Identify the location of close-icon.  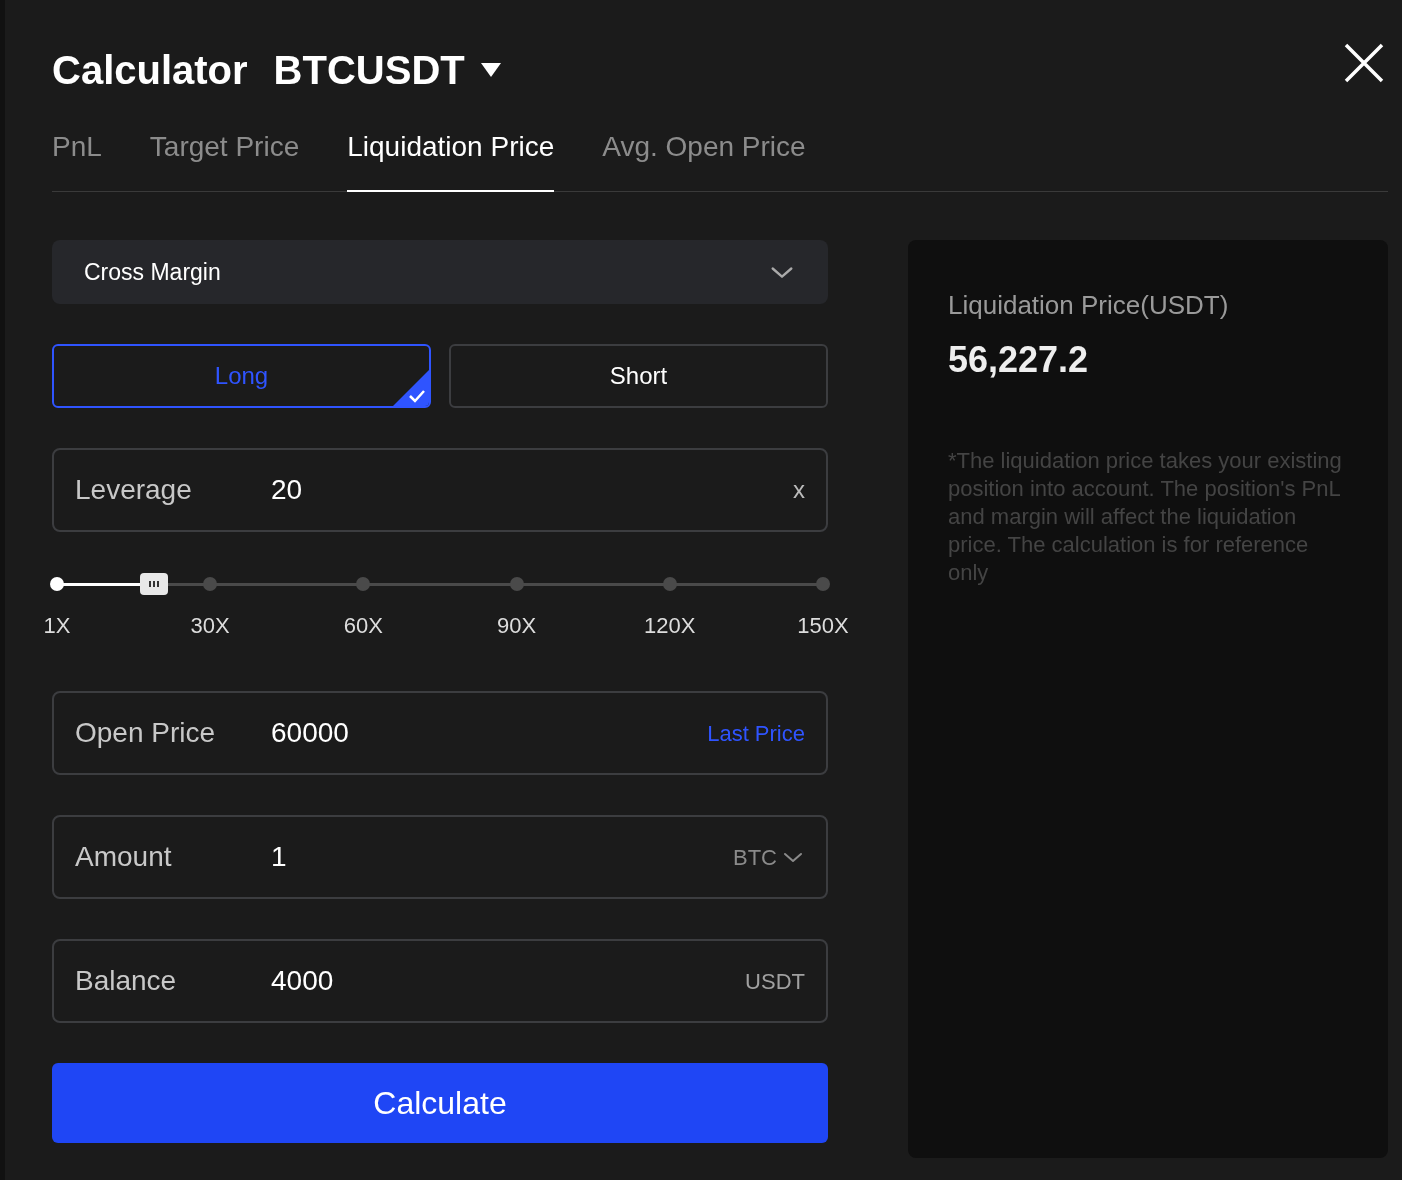
(1364, 63).